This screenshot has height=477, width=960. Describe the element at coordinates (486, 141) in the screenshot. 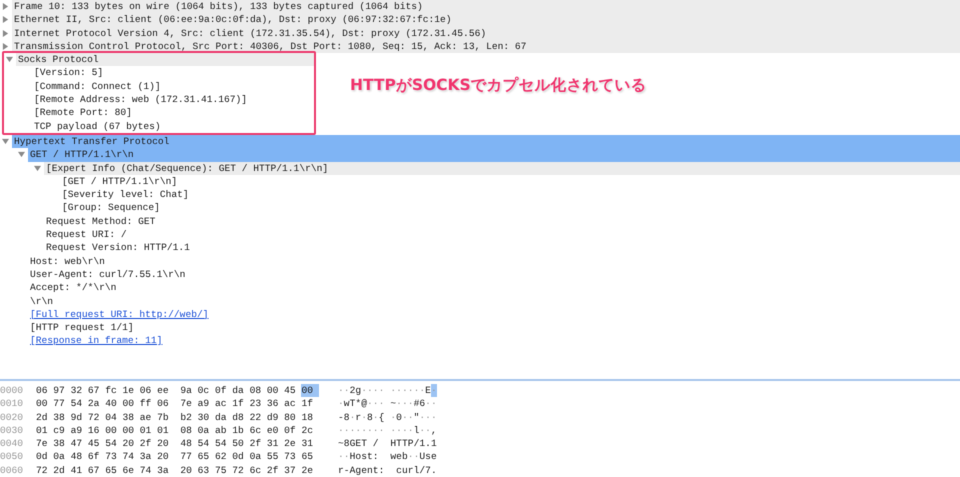

I see `tree-item: Hypertext Transfer Protocol` at that location.